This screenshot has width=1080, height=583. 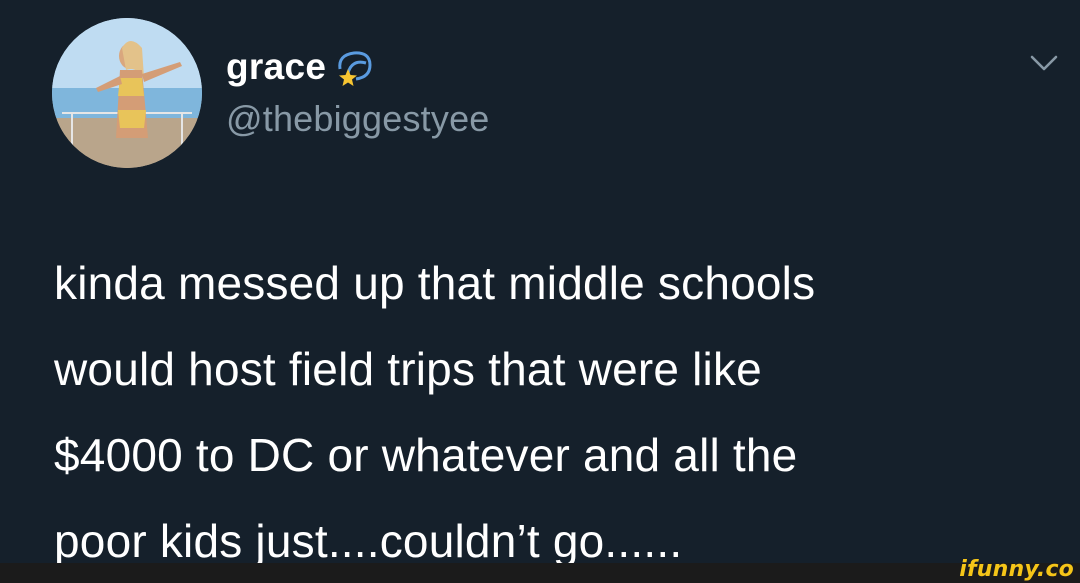 What do you see at coordinates (408, 369) in the screenshot?
I see `tweet-text-line: would host field trips that were like` at bounding box center [408, 369].